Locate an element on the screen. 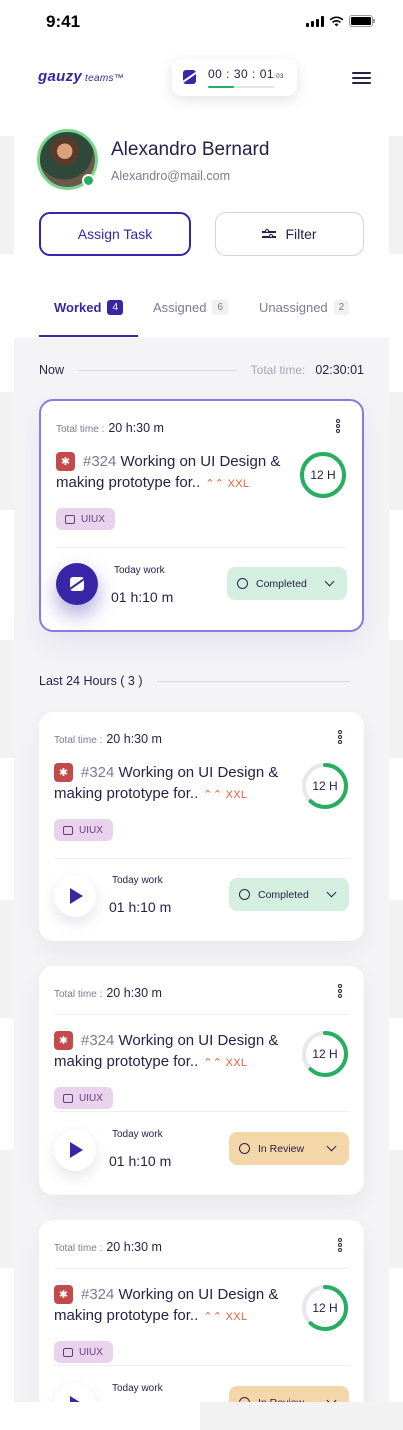  assign-task-button: Assign Task is located at coordinates (115, 234).